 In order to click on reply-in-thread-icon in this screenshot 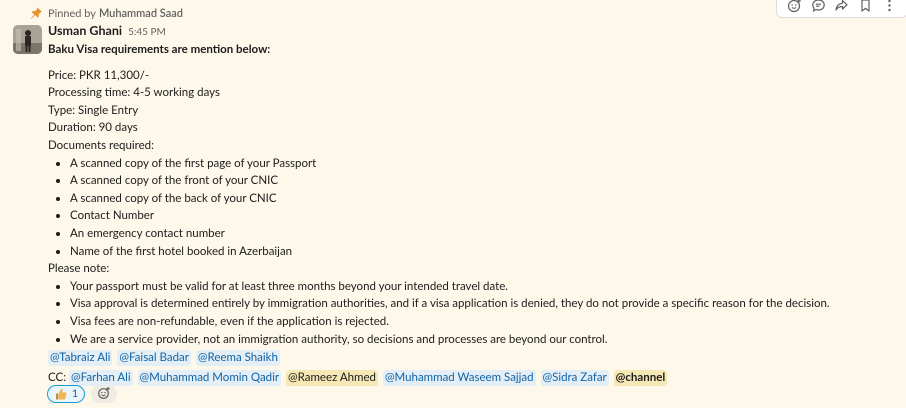, I will do `click(818, 7)`.